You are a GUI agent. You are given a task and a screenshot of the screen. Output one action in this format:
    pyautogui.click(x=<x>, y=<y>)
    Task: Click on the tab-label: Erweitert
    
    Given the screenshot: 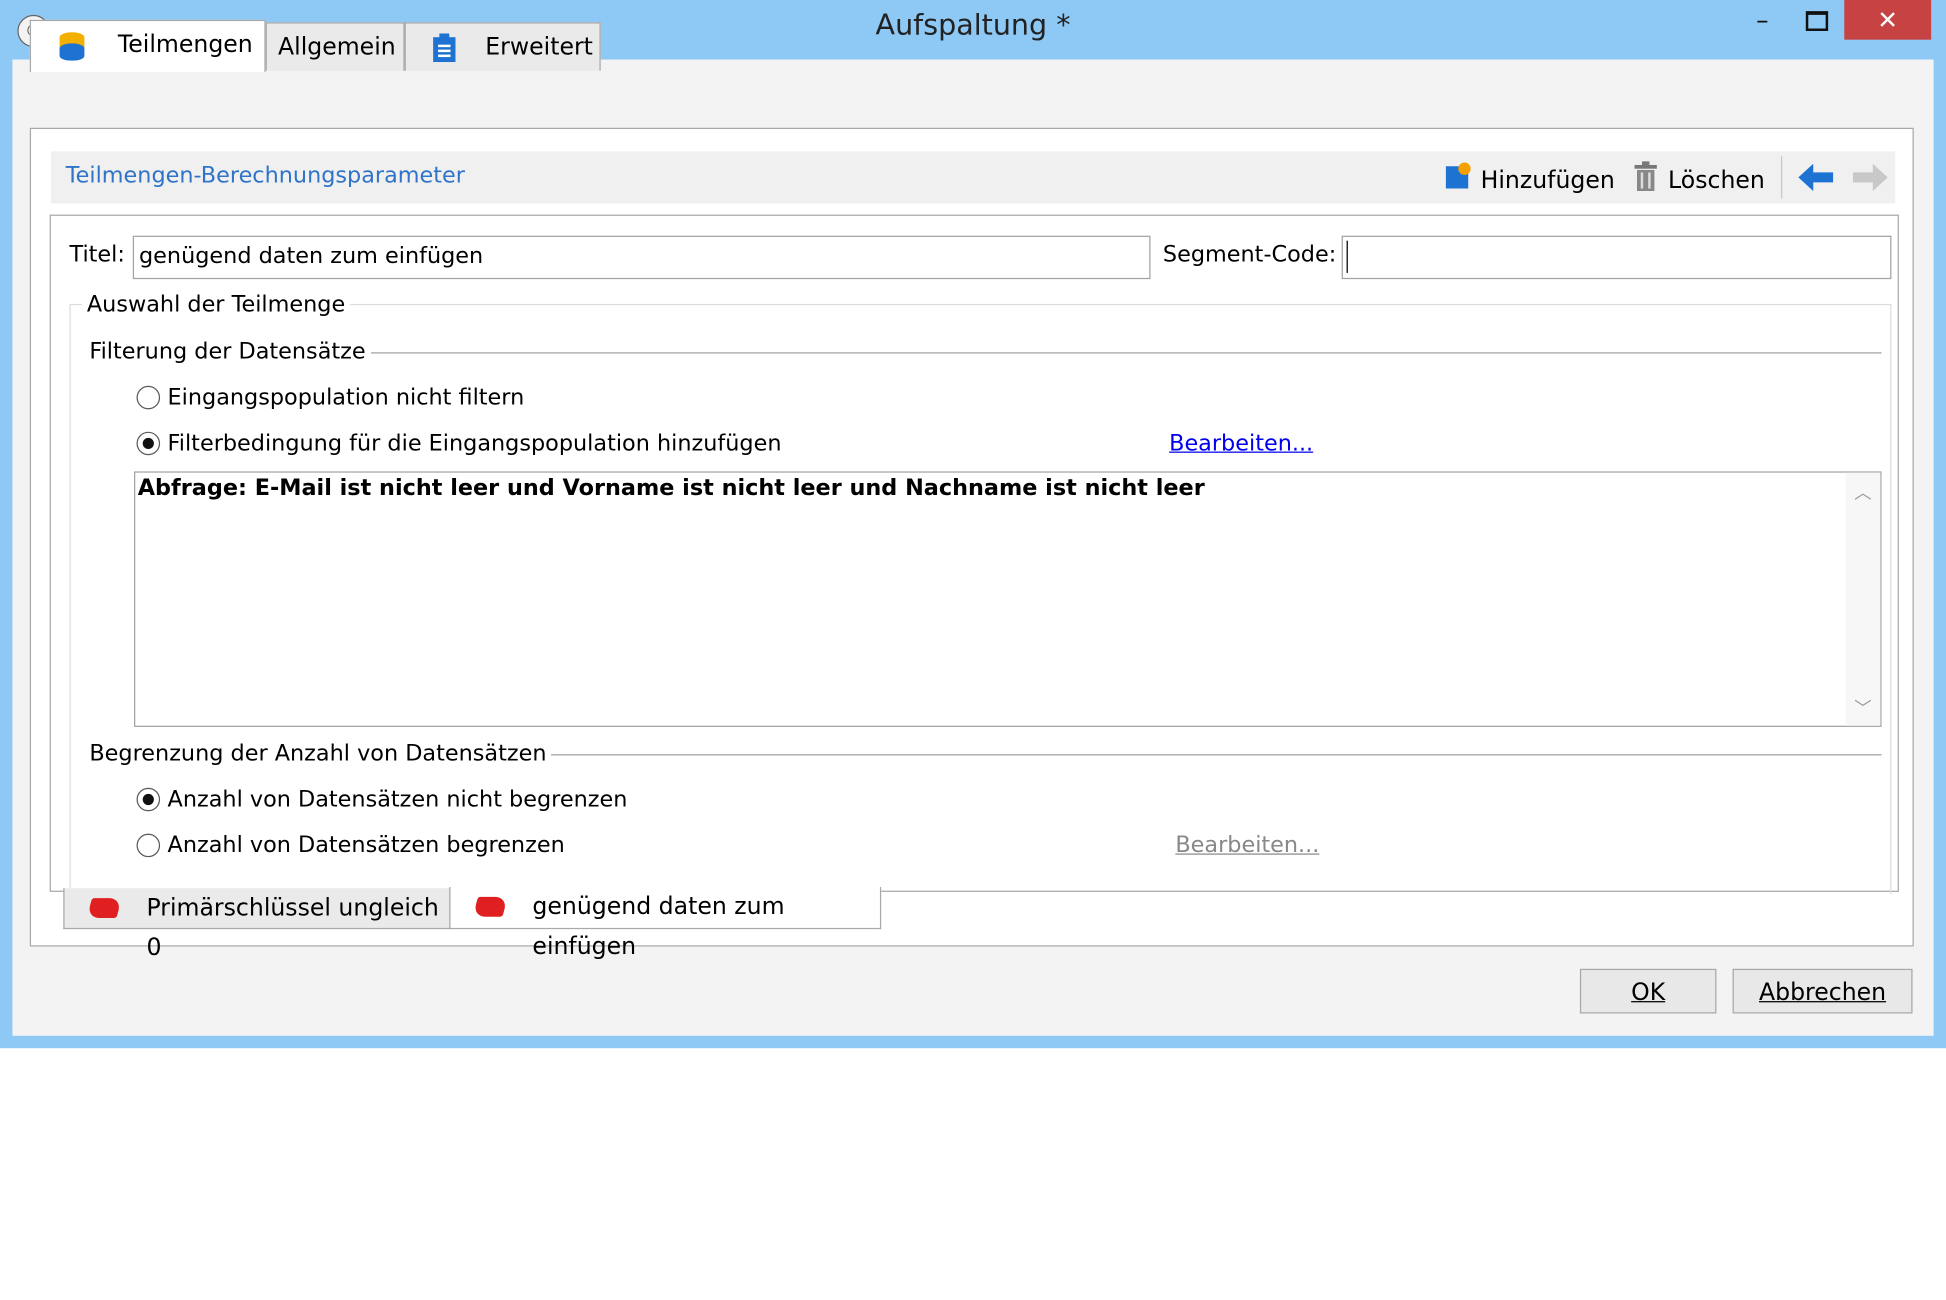 What is the action you would take?
    pyautogui.click(x=539, y=47)
    